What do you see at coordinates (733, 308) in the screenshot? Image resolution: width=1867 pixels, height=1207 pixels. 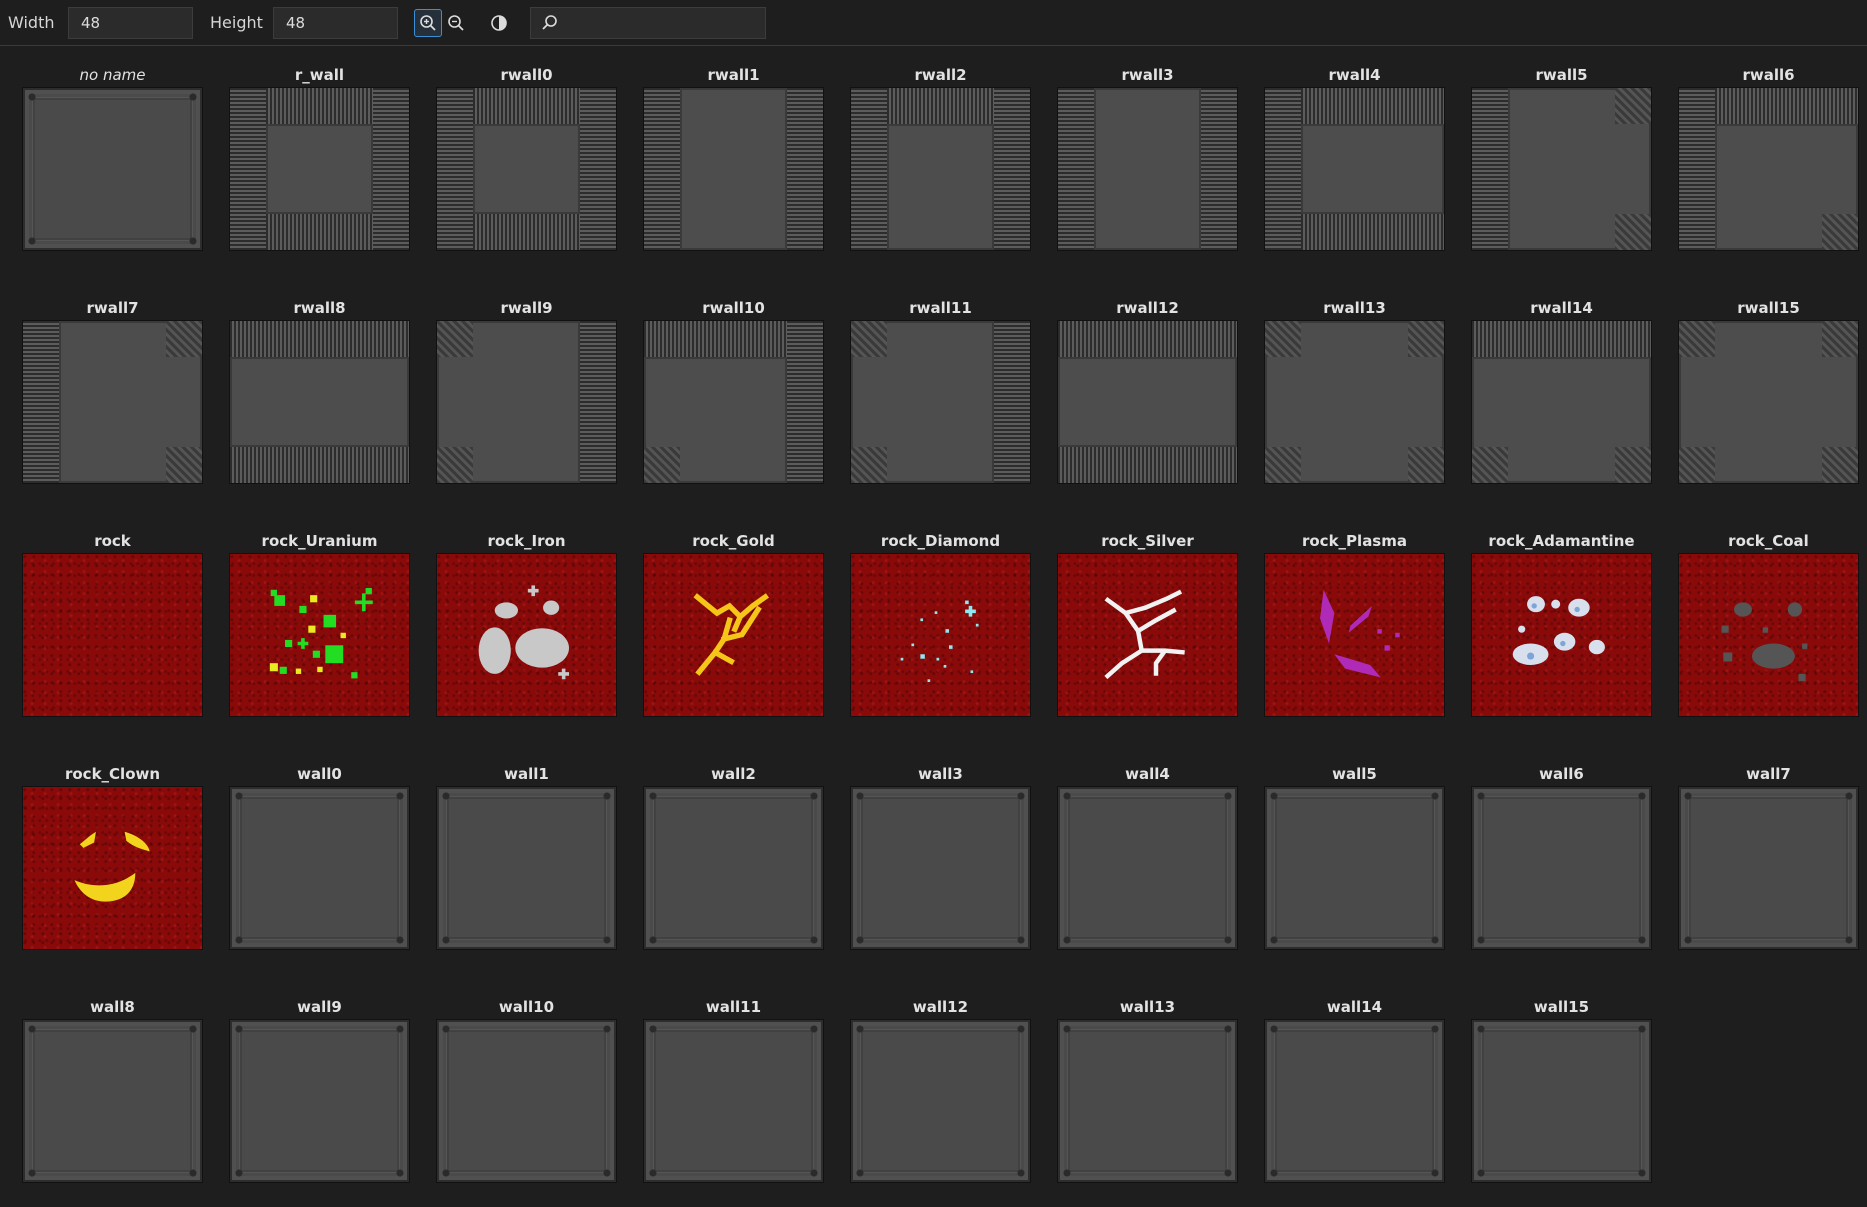 I see `sprite-name: rwall10` at bounding box center [733, 308].